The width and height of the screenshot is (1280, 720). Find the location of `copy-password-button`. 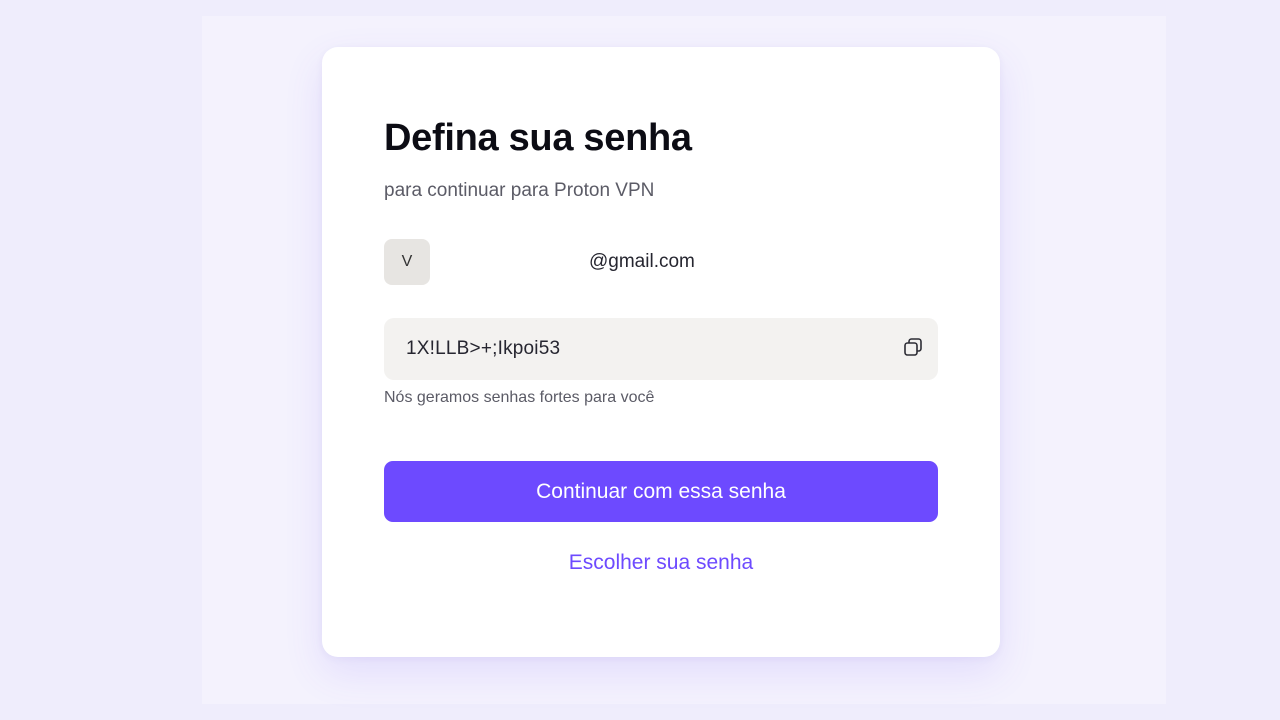

copy-password-button is located at coordinates (913, 349).